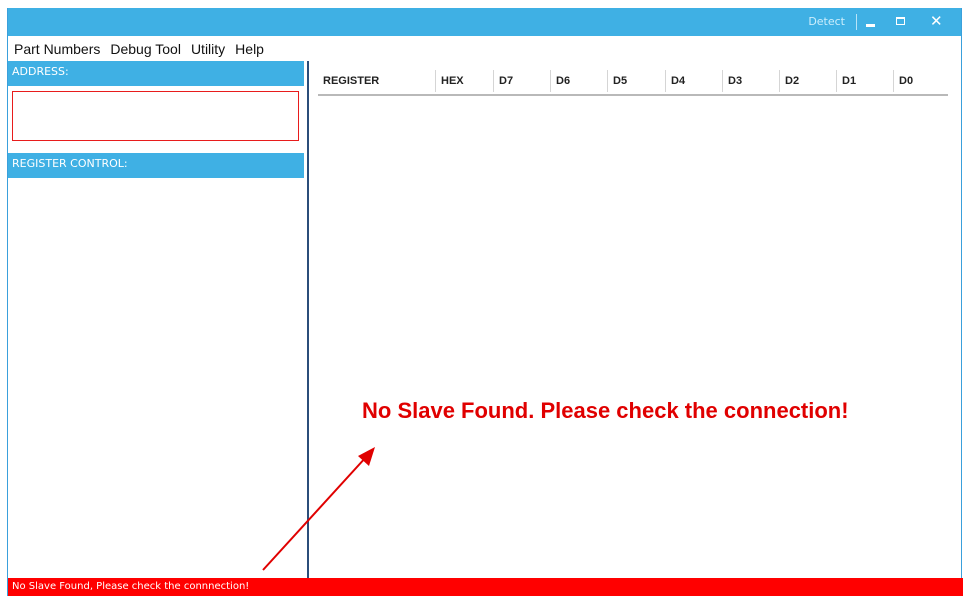 Image resolution: width=969 pixels, height=600 pixels. What do you see at coordinates (826, 21) in the screenshot?
I see `detect-button: Detect` at bounding box center [826, 21].